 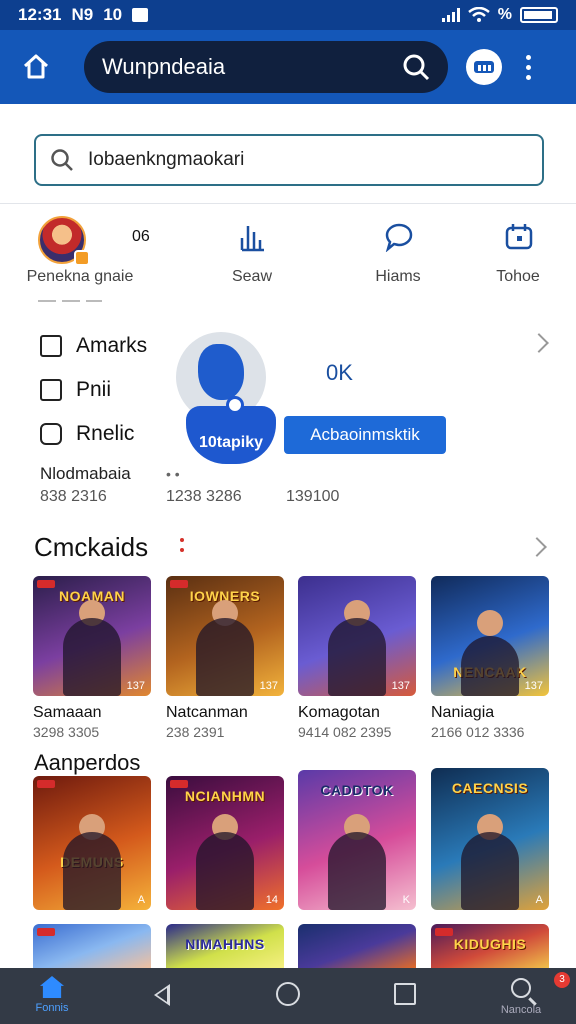 I want to click on notification-badge: 3, so click(x=562, y=980).